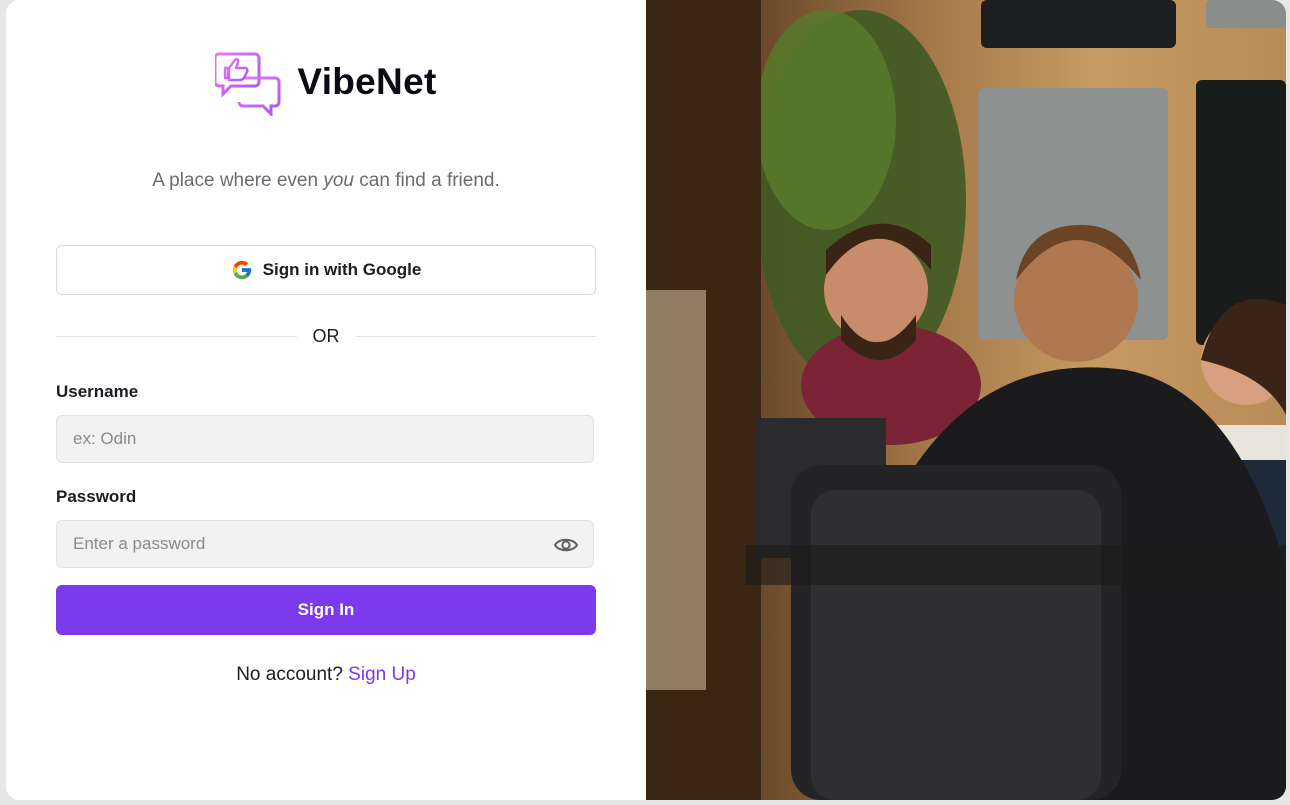  I want to click on sign-up-link: Sign Up, so click(382, 674).